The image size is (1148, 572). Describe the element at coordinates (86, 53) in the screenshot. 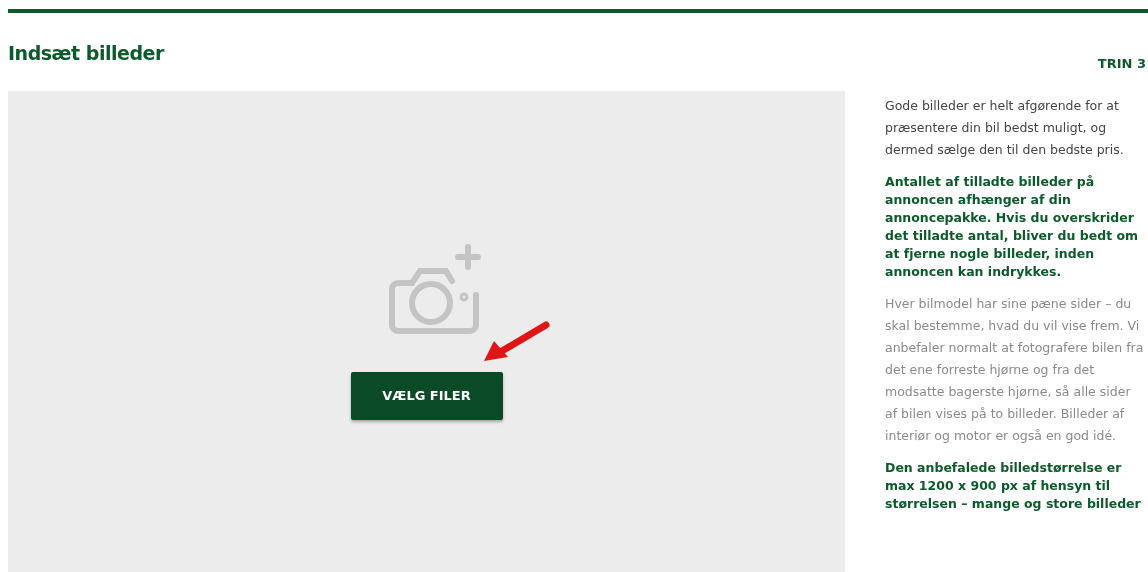

I see `page-title: Indsæt billeder` at that location.